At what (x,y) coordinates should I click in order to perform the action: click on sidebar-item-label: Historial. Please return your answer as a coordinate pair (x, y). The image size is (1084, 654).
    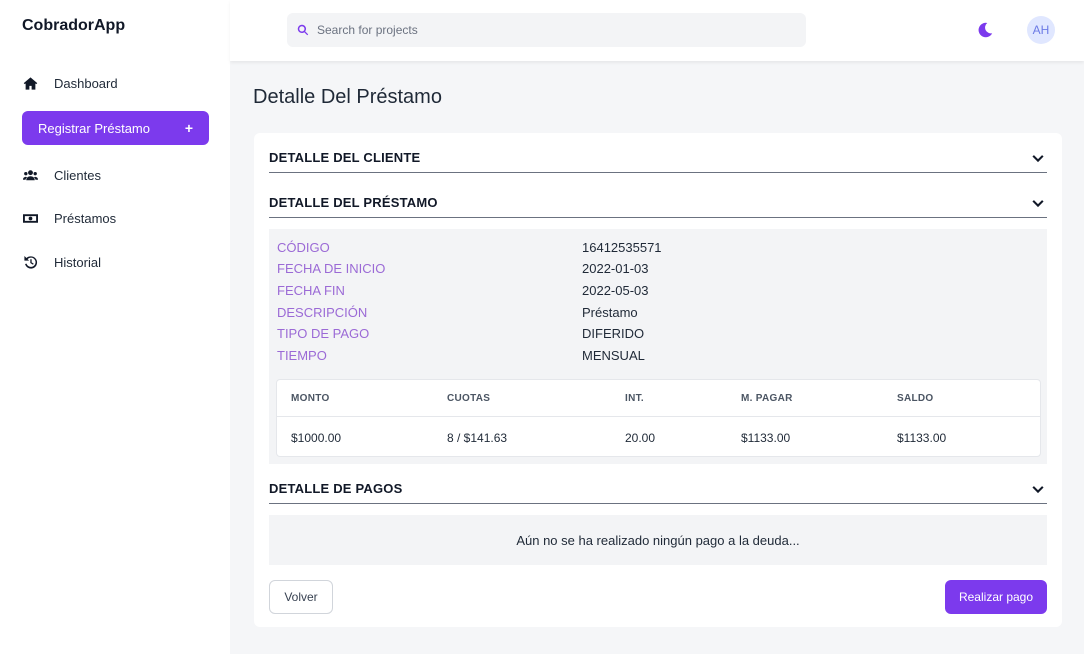
    Looking at the image, I should click on (77, 262).